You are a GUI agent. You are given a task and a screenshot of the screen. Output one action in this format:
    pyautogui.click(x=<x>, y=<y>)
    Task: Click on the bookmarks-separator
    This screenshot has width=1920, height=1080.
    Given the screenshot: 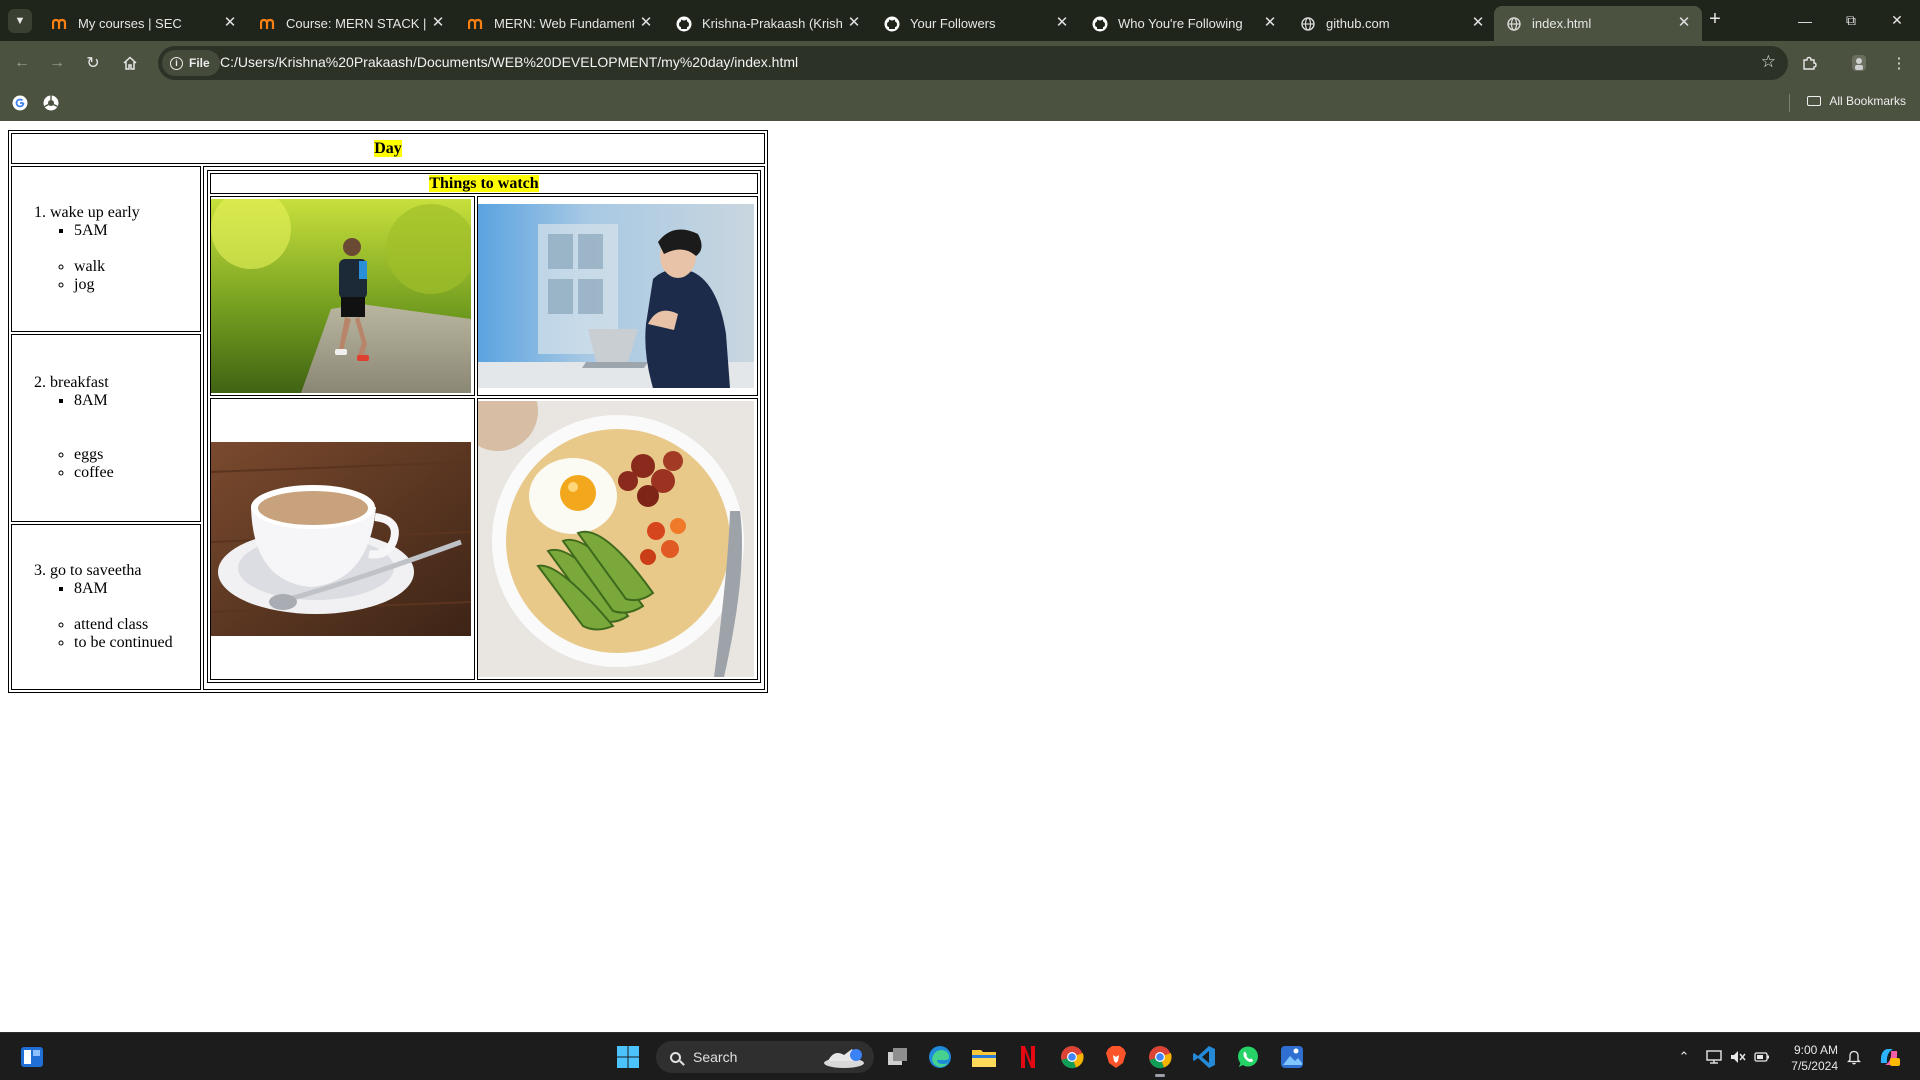 What is the action you would take?
    pyautogui.click(x=1789, y=103)
    